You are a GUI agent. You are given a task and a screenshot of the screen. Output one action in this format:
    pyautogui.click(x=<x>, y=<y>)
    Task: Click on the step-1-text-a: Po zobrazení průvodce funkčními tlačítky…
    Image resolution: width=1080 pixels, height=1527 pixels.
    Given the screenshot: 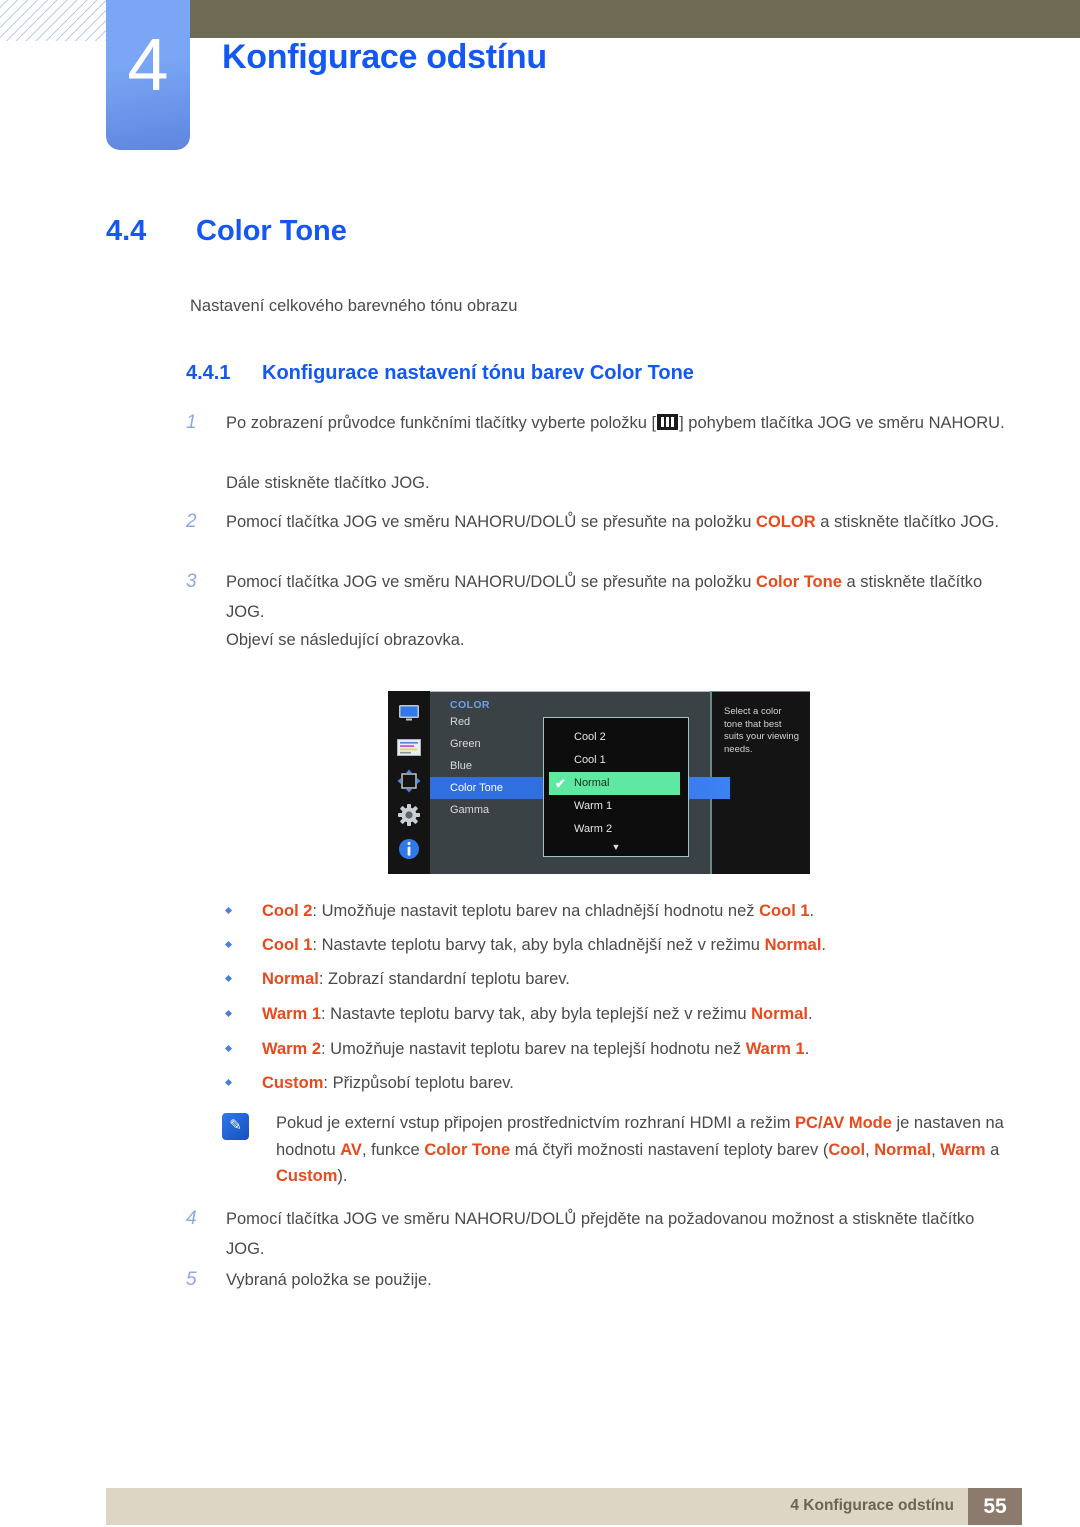 What is the action you would take?
    pyautogui.click(x=441, y=423)
    